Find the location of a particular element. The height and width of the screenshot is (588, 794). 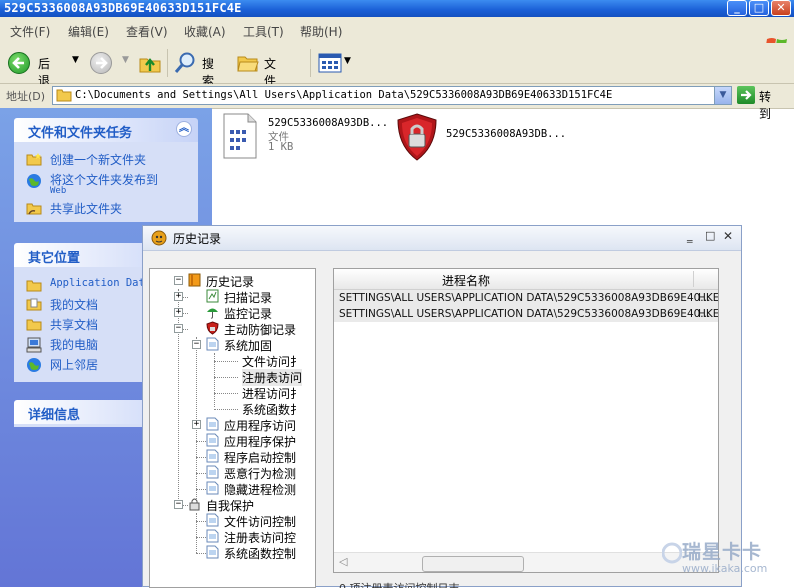

forward-button is located at coordinates (101, 63).